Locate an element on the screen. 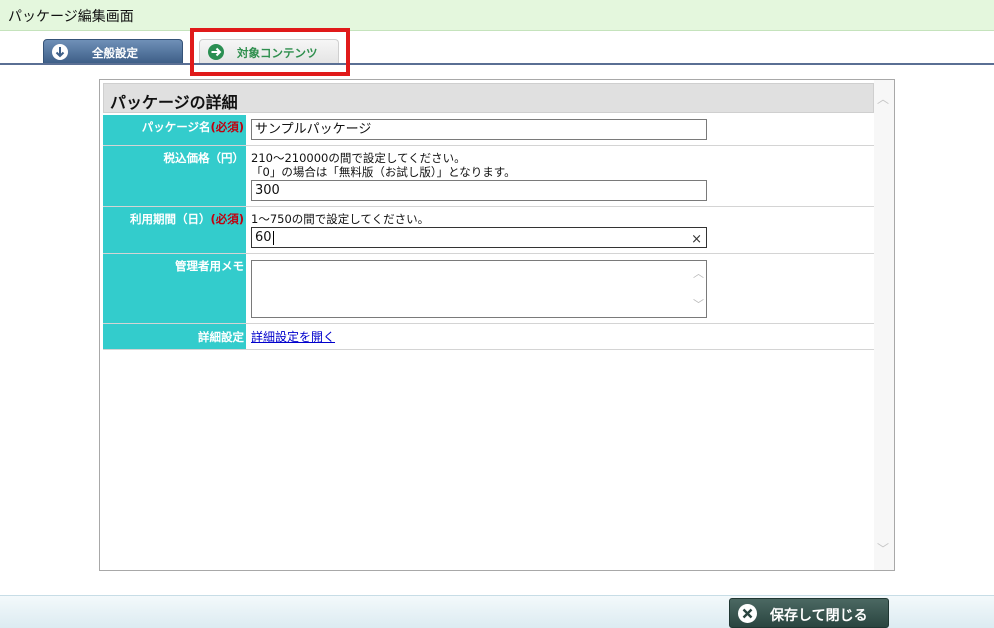 The height and width of the screenshot is (628, 994). period-help-text: 1～750の間で設定してください。 is located at coordinates (340, 219).